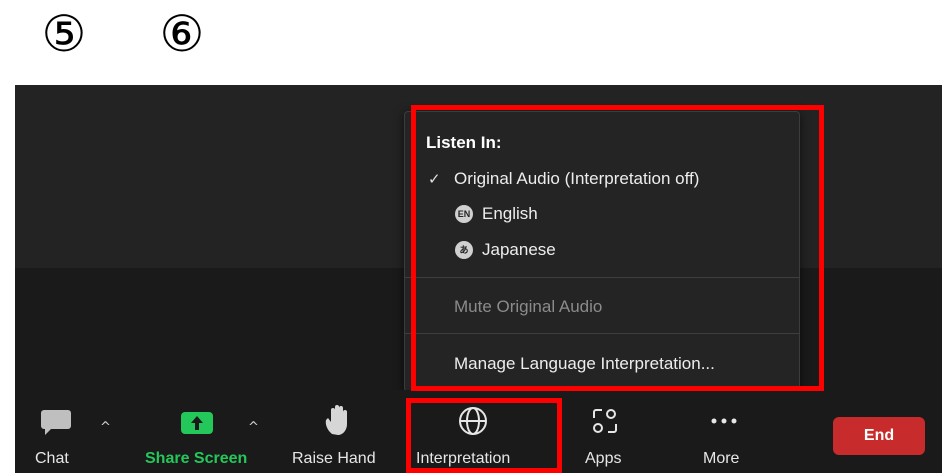 The width and height of the screenshot is (942, 473). Describe the element at coordinates (605, 421) in the screenshot. I see `apps-icon` at that location.